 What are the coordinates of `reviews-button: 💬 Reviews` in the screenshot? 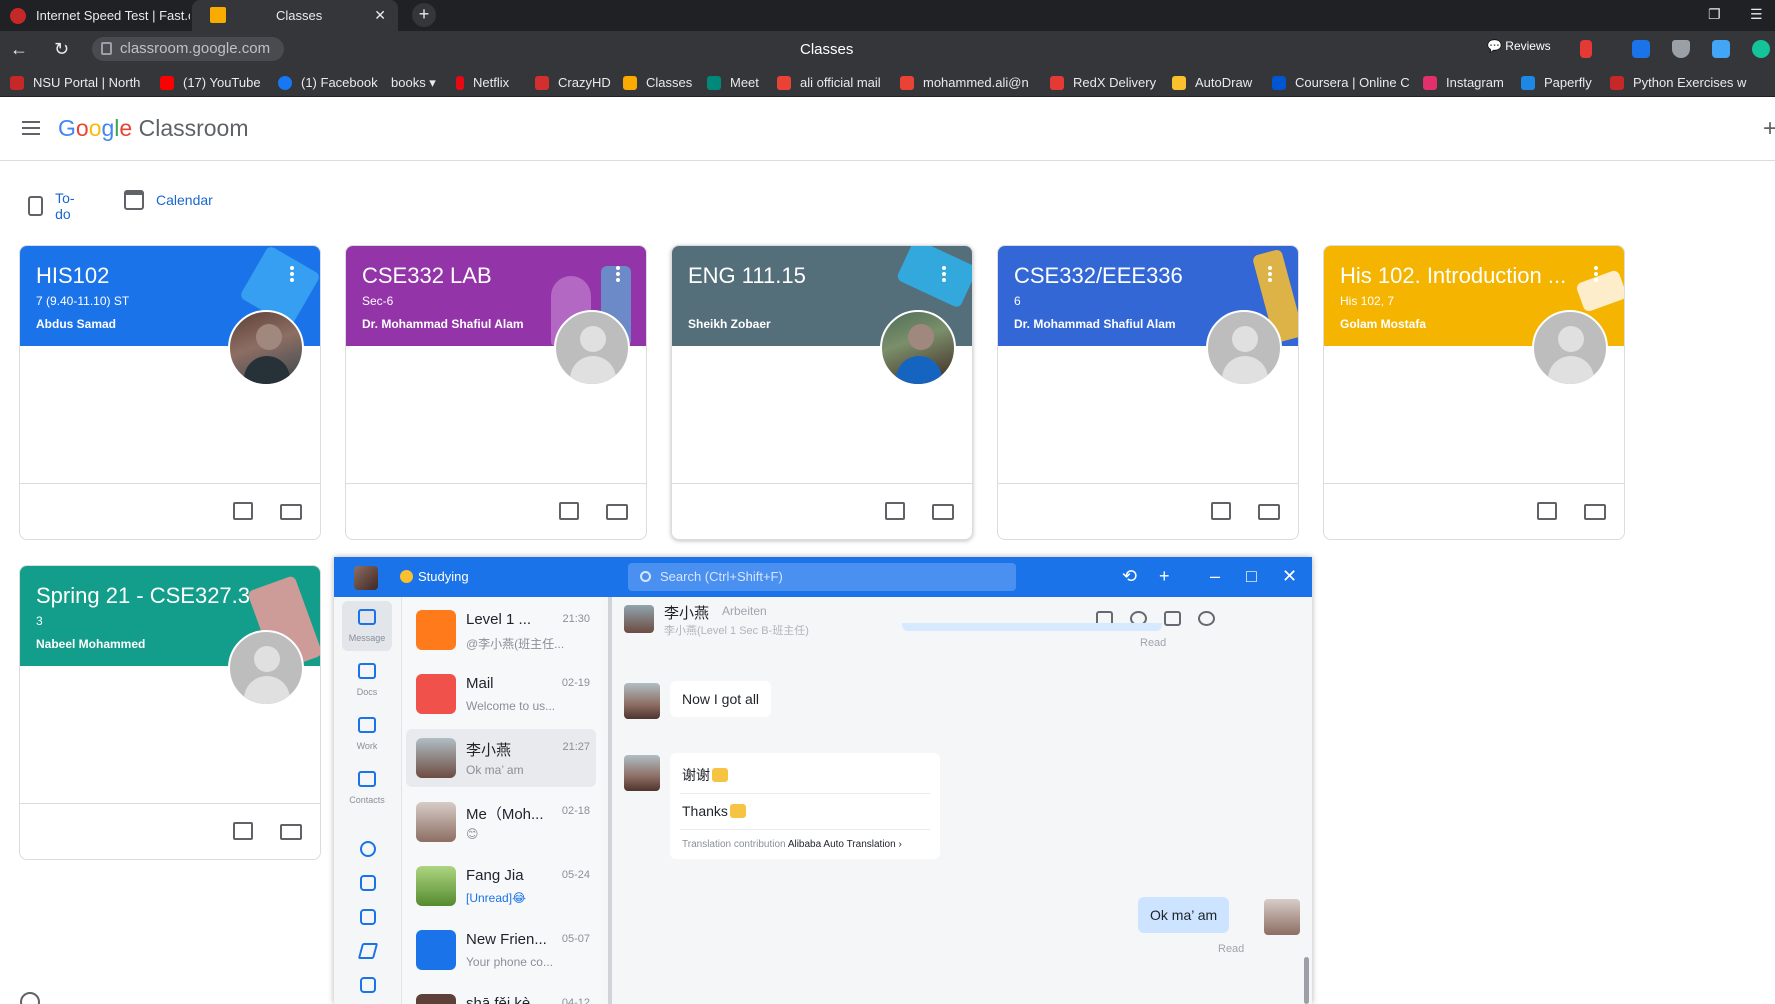 It's located at (1519, 46).